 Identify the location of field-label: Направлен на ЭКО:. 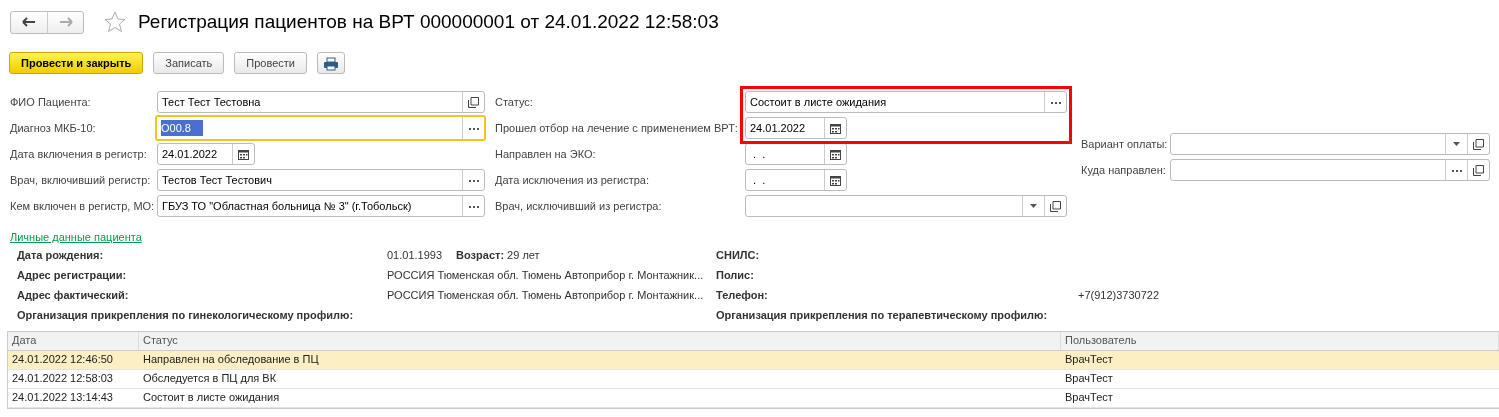
(546, 154).